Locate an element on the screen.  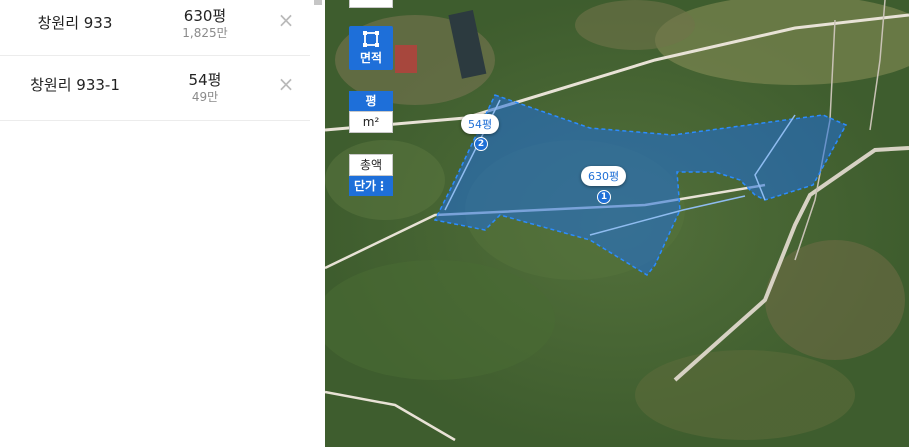
unit-price-label: 단가 is located at coordinates (365, 186).